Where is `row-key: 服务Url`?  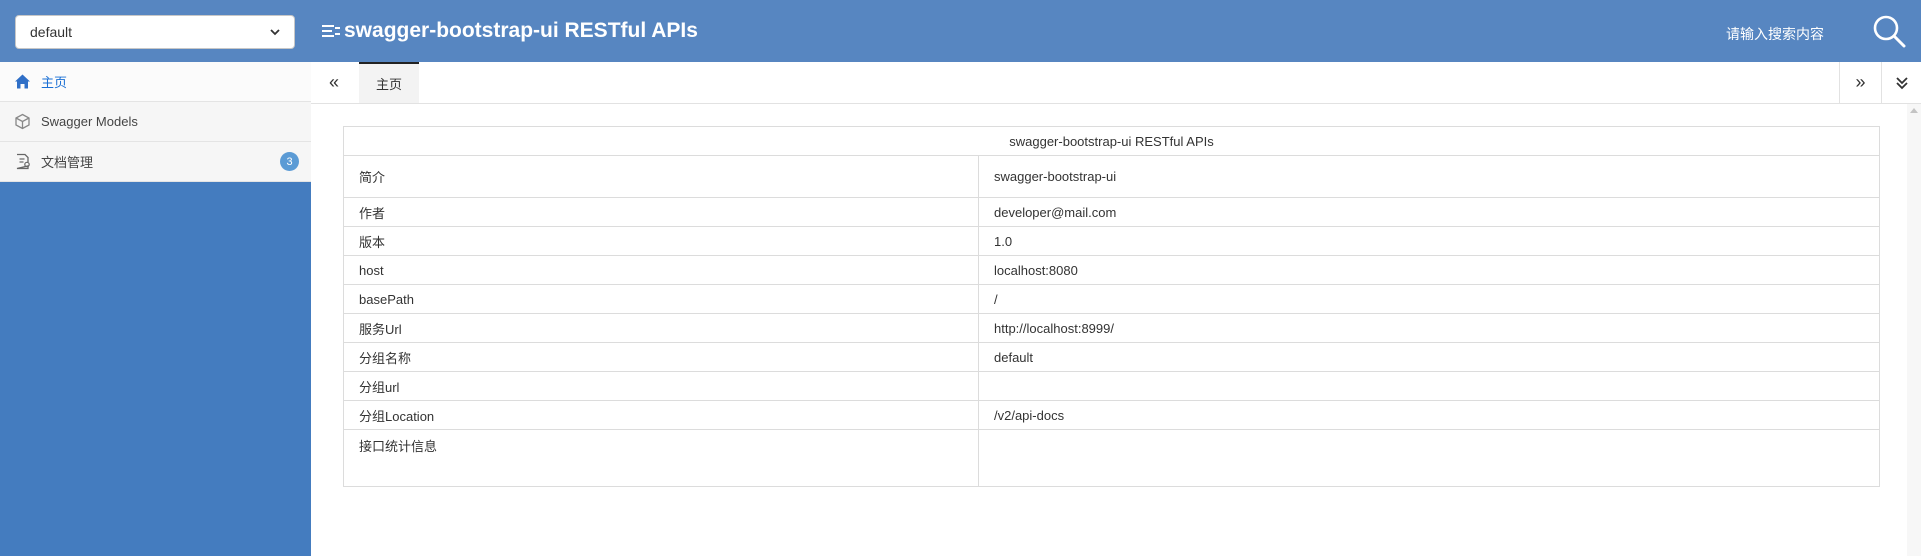 row-key: 服务Url is located at coordinates (661, 328).